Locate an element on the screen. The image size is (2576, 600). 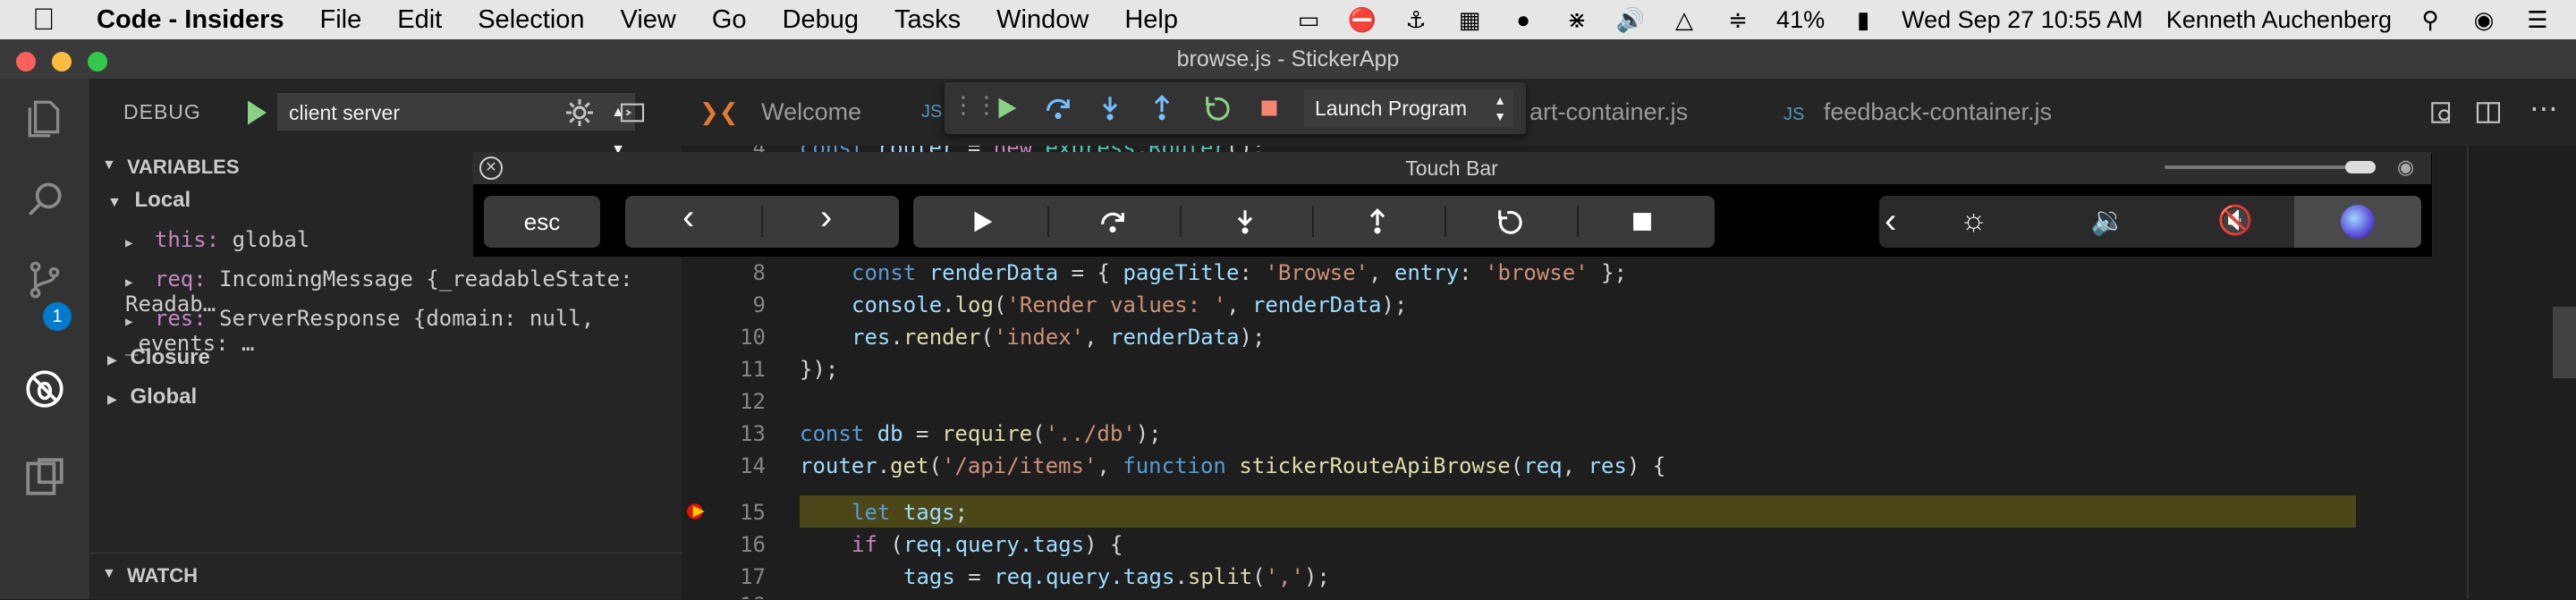
menu-selection: Selection is located at coordinates (531, 20).